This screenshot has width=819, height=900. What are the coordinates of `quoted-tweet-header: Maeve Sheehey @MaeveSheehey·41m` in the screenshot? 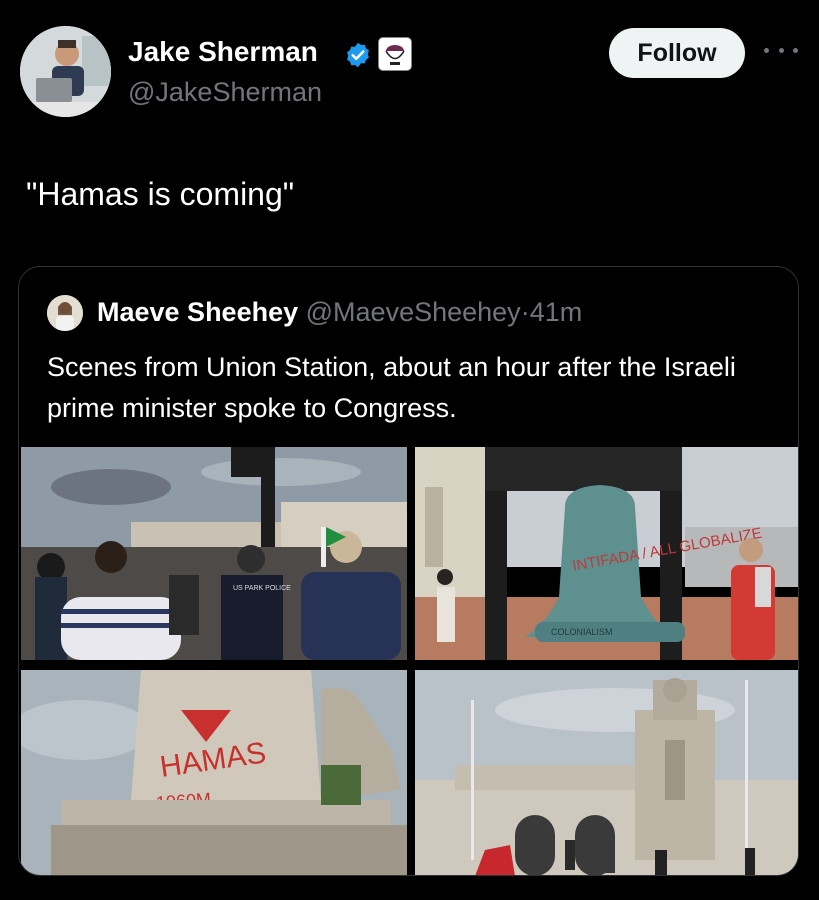 It's located at (339, 312).